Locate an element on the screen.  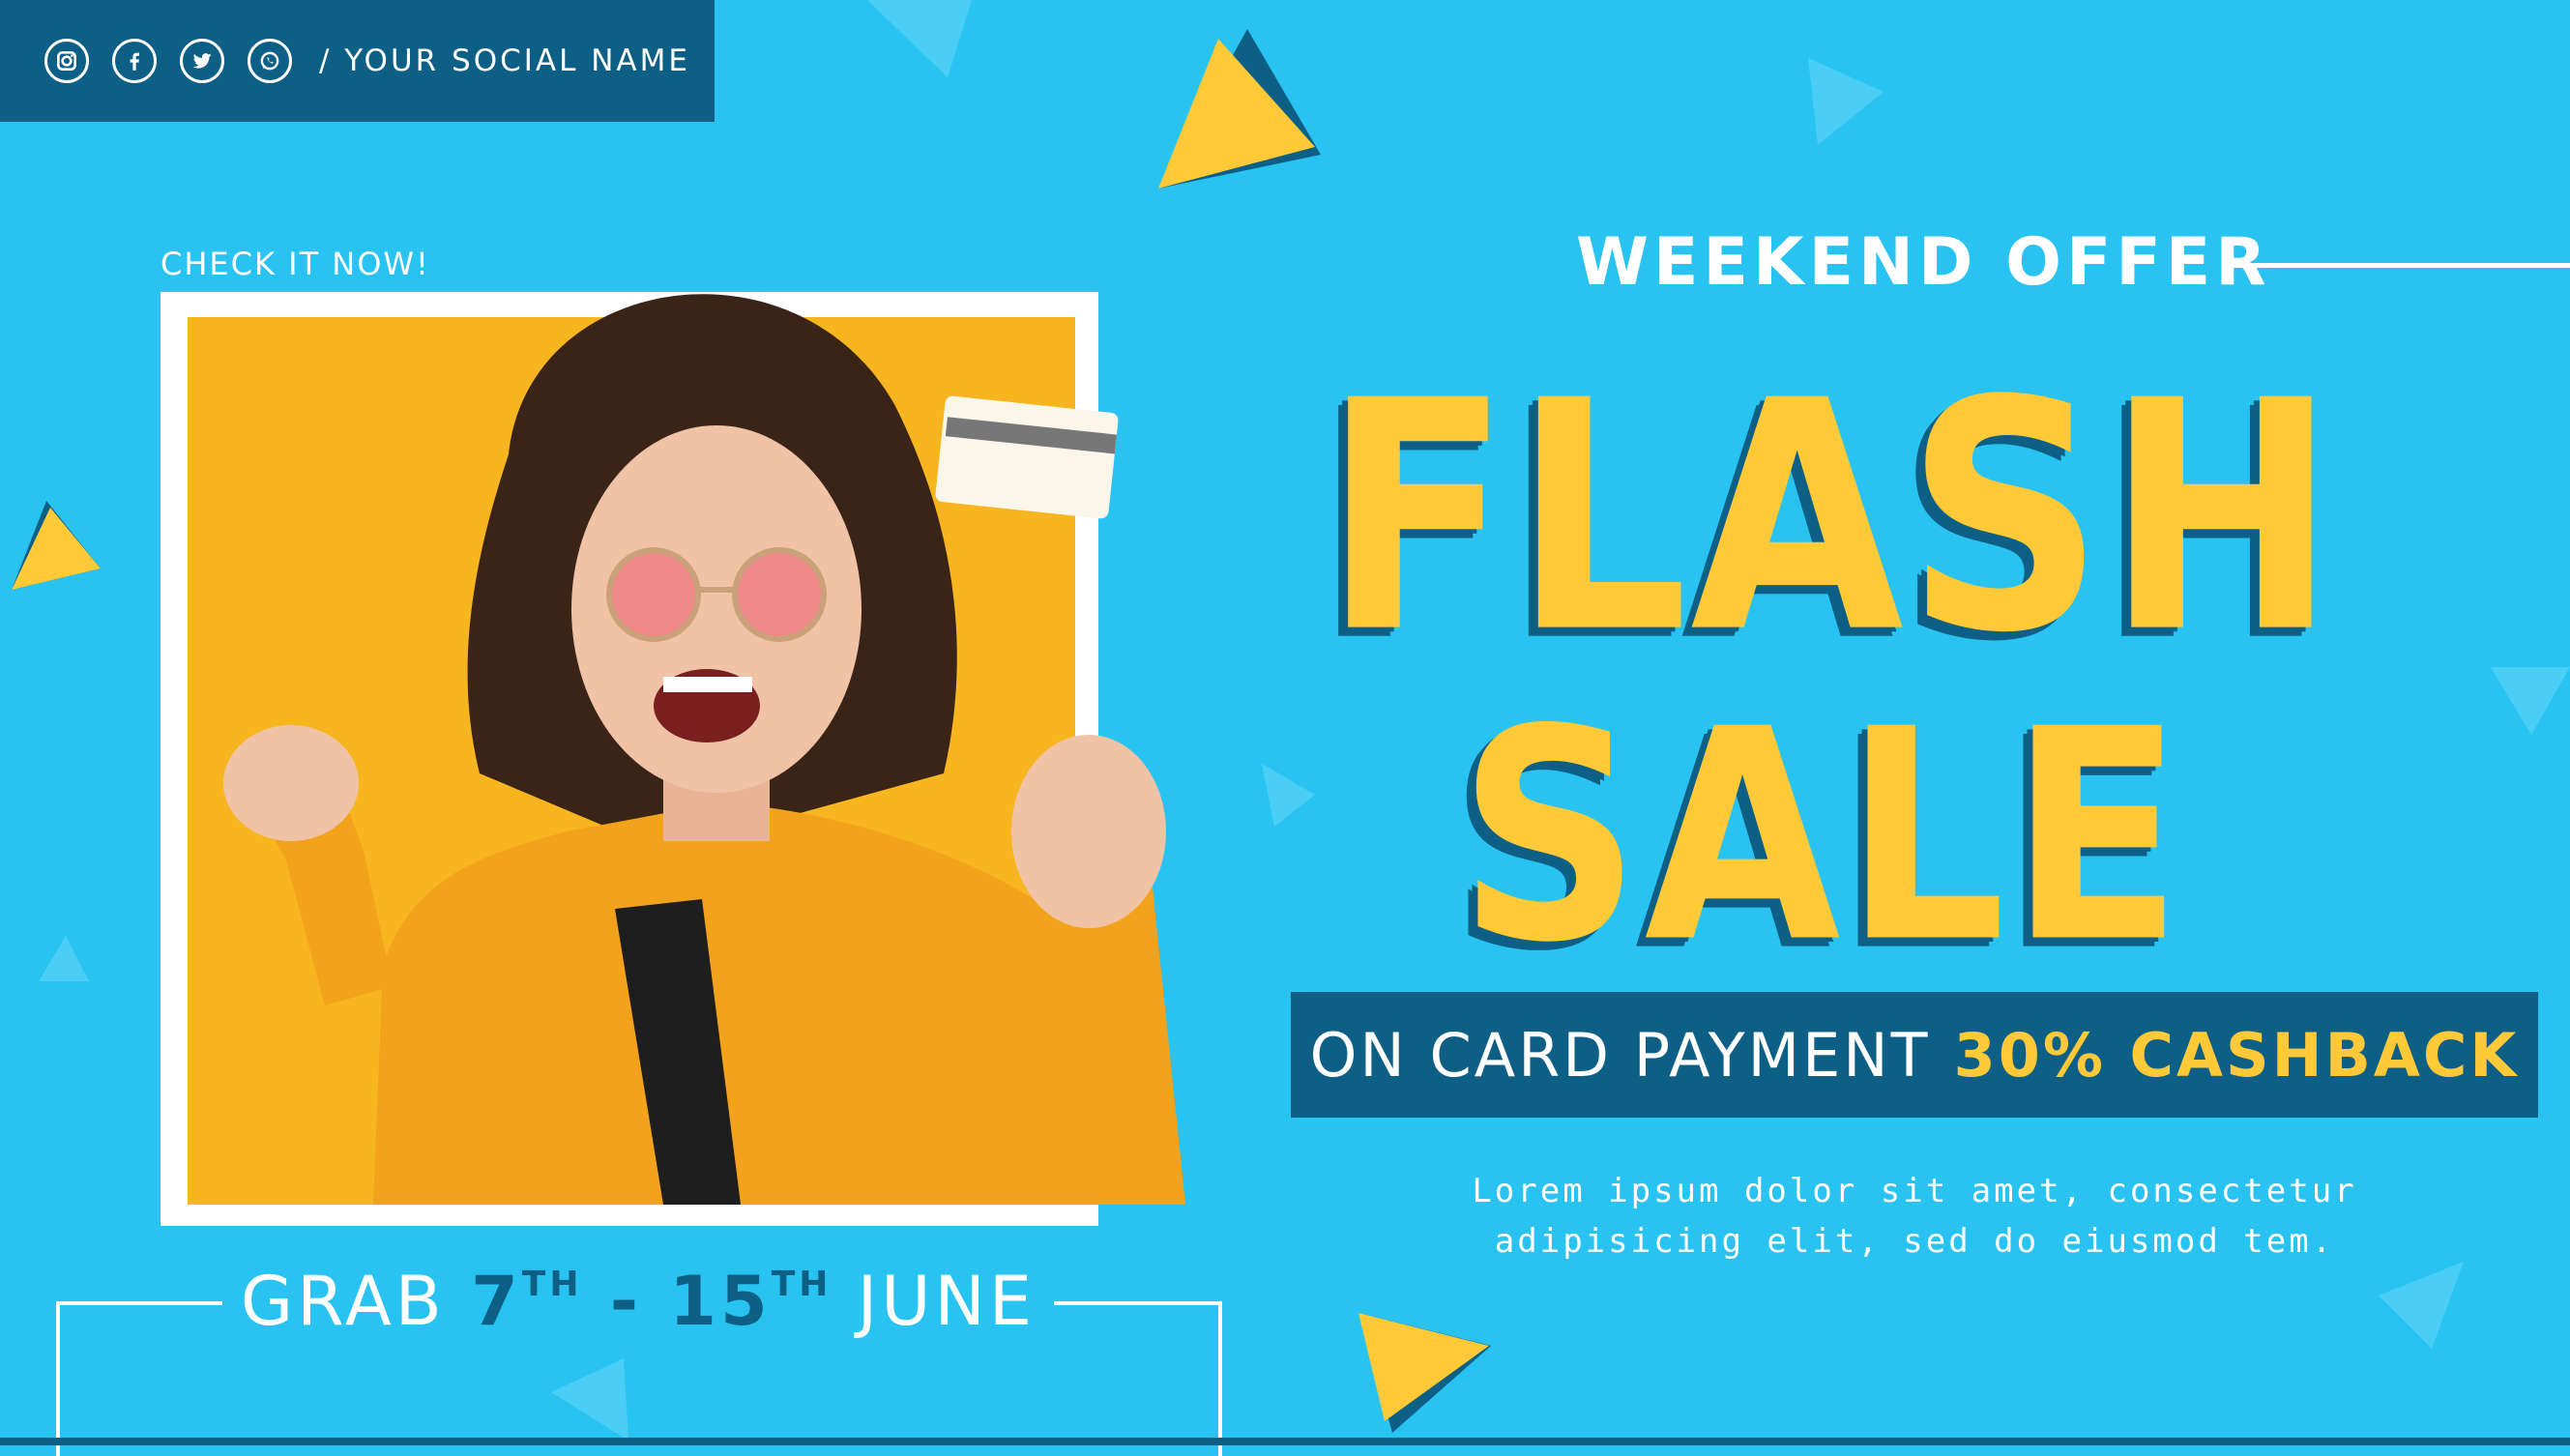
social-name-label: / YOUR SOCIAL NAME is located at coordinates (505, 61).